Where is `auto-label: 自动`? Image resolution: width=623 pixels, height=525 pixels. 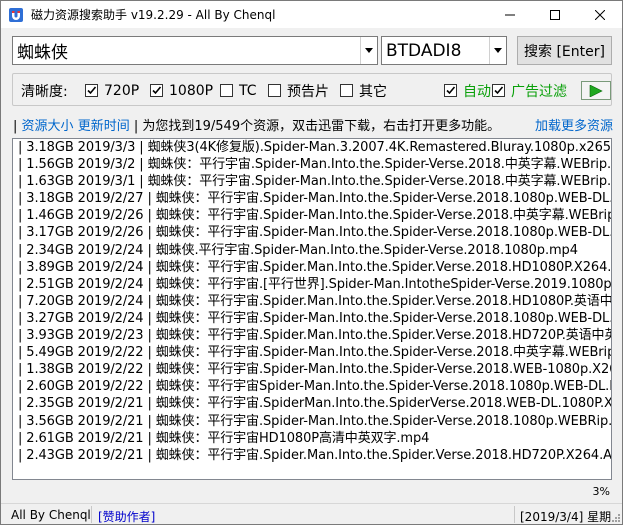
auto-label: 自动 is located at coordinates (477, 91).